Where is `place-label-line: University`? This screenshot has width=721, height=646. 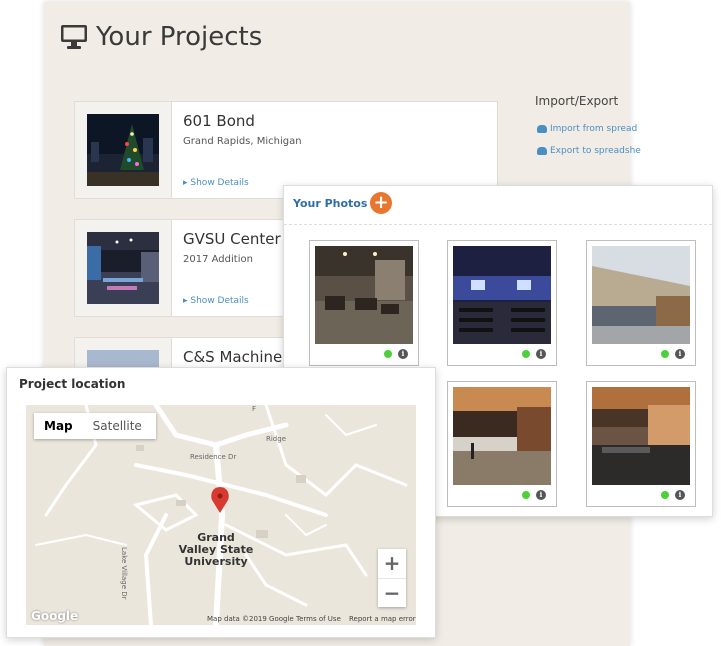 place-label-line: University is located at coordinates (216, 561).